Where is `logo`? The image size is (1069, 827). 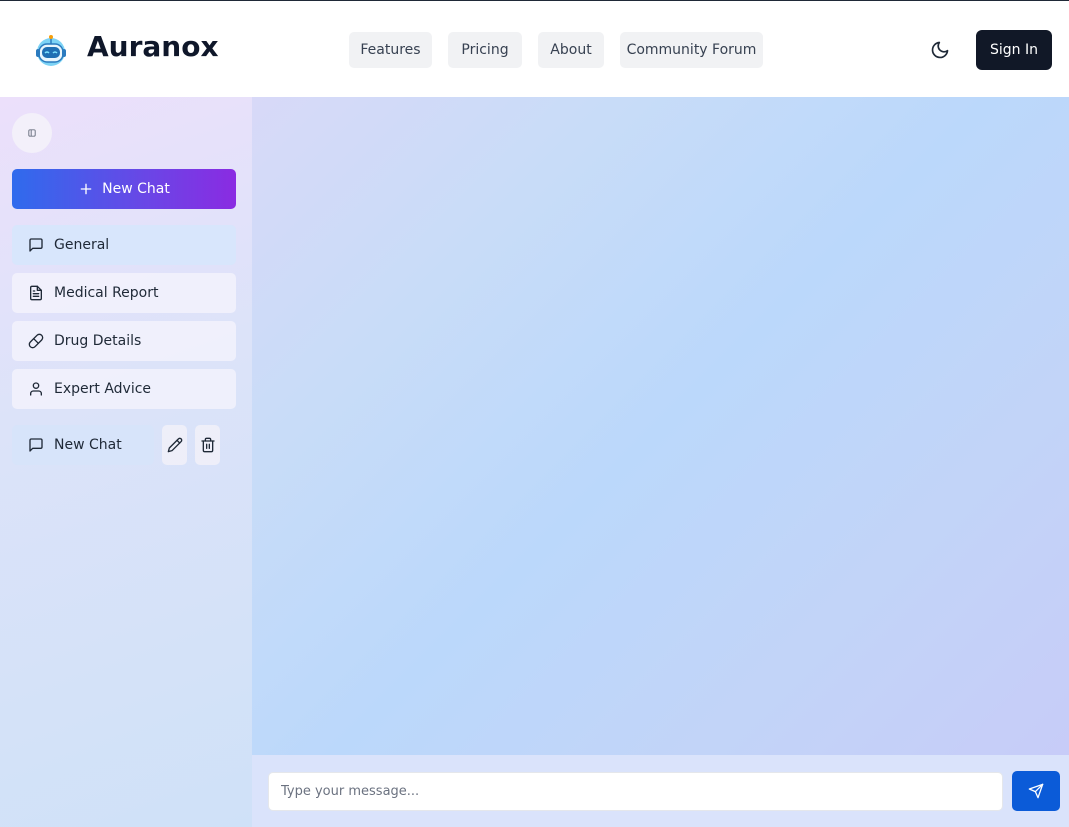
logo is located at coordinates (51, 50).